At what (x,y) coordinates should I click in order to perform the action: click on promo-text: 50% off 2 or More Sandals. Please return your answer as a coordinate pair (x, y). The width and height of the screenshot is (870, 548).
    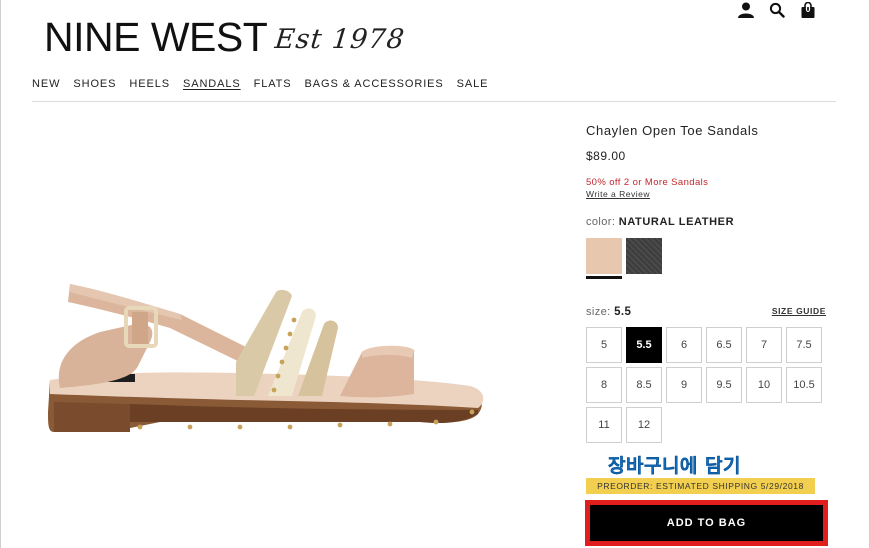
    Looking at the image, I should click on (647, 182).